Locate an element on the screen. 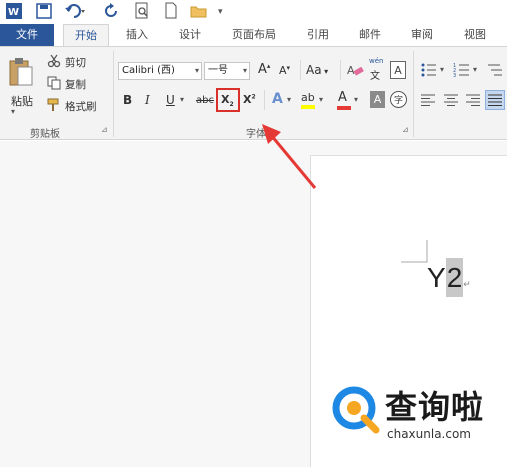 This screenshot has width=507, height=467. annotation-arrow is located at coordinates (289, 156).